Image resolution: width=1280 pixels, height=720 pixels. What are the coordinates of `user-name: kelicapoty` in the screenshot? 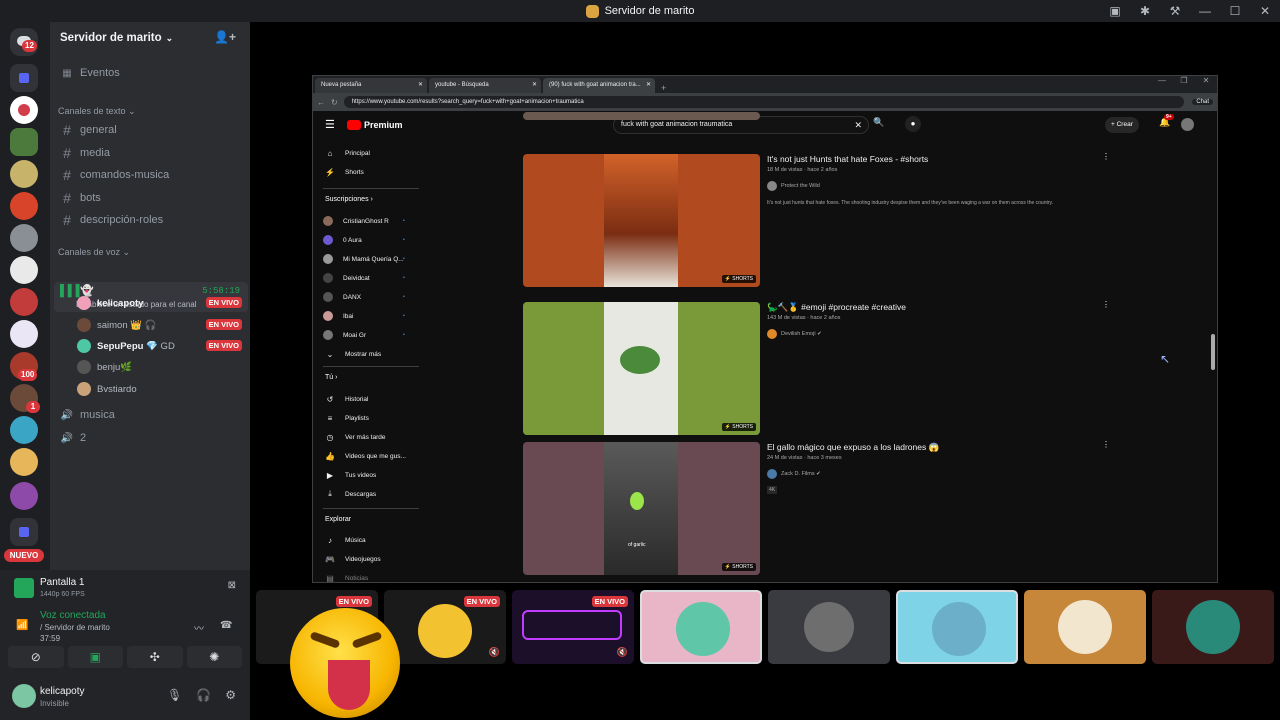 It's located at (62, 691).